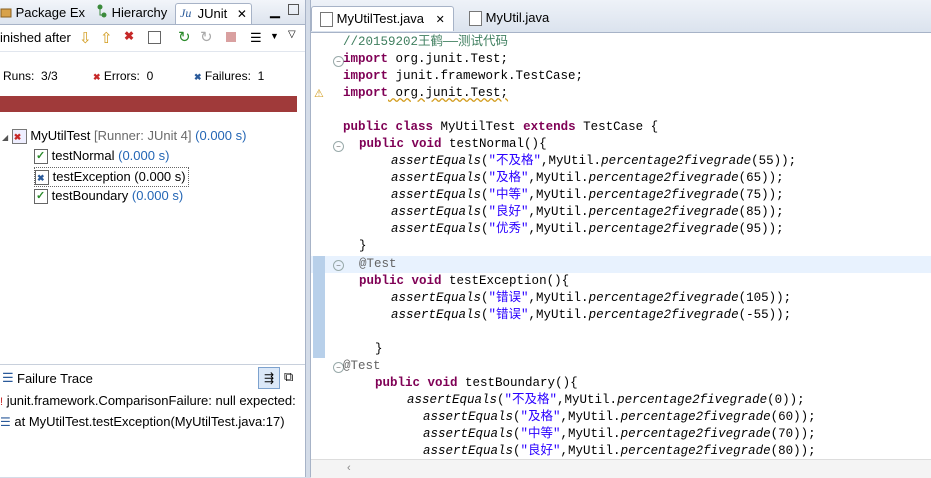 The height and width of the screenshot is (478, 931). What do you see at coordinates (382, 18) in the screenshot?
I see `editor-tab-myutiltest: MyUtilTest.java ✕` at bounding box center [382, 18].